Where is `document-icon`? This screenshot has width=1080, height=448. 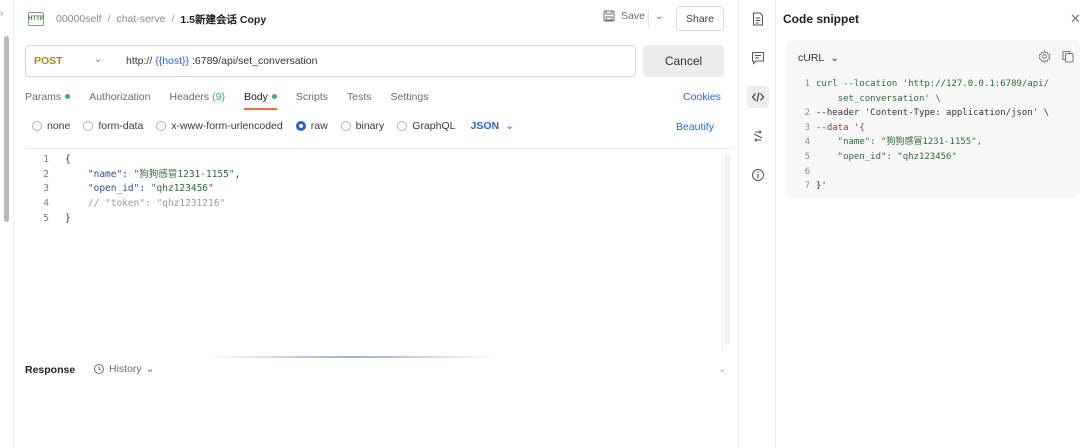
document-icon is located at coordinates (758, 19).